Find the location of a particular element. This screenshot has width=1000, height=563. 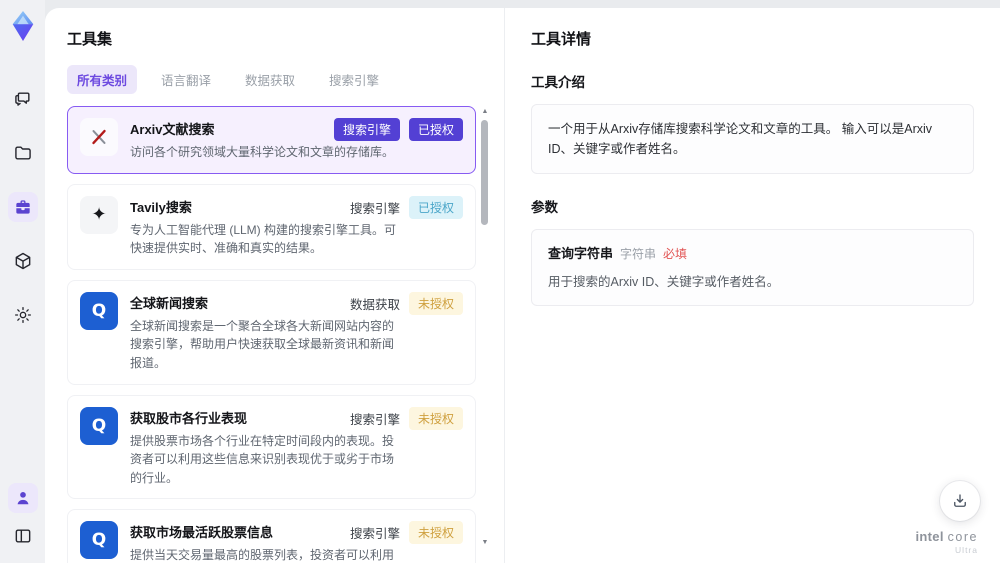

four-point-star-icon: ✦ is located at coordinates (99, 214).